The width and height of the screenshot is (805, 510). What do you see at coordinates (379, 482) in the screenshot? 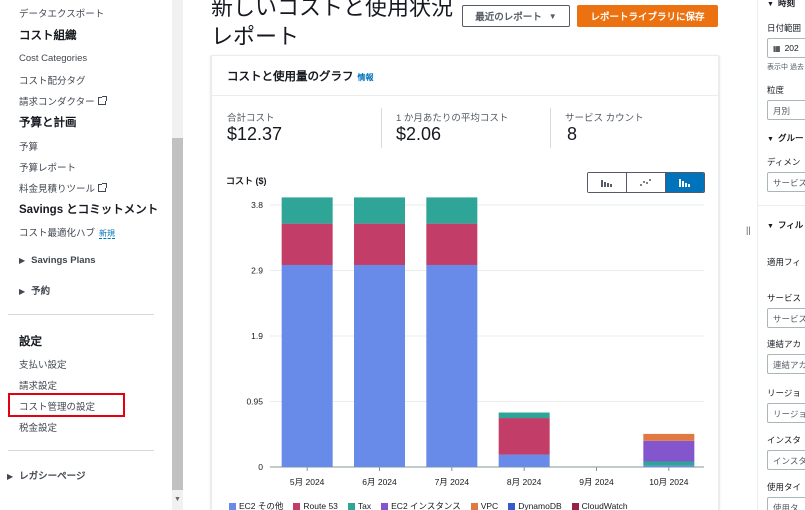
I see `x-tick-label: 6月 2024` at bounding box center [379, 482].